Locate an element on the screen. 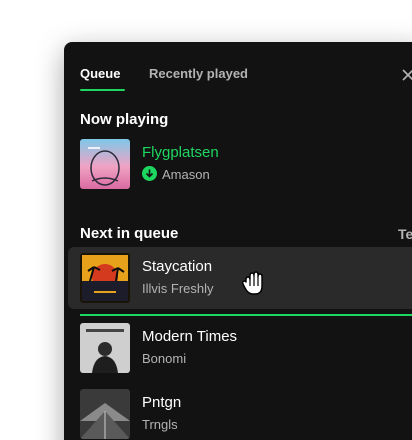 The height and width of the screenshot is (440, 412). track-artist: Trngls is located at coordinates (160, 424).